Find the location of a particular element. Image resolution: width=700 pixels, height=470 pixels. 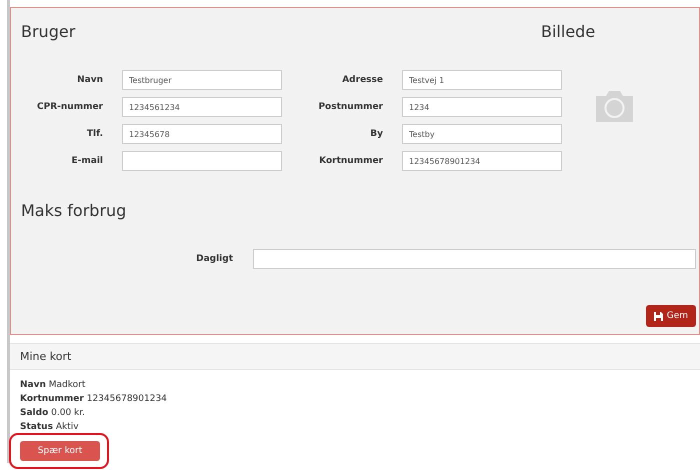

input-field: Testbruger is located at coordinates (202, 80).